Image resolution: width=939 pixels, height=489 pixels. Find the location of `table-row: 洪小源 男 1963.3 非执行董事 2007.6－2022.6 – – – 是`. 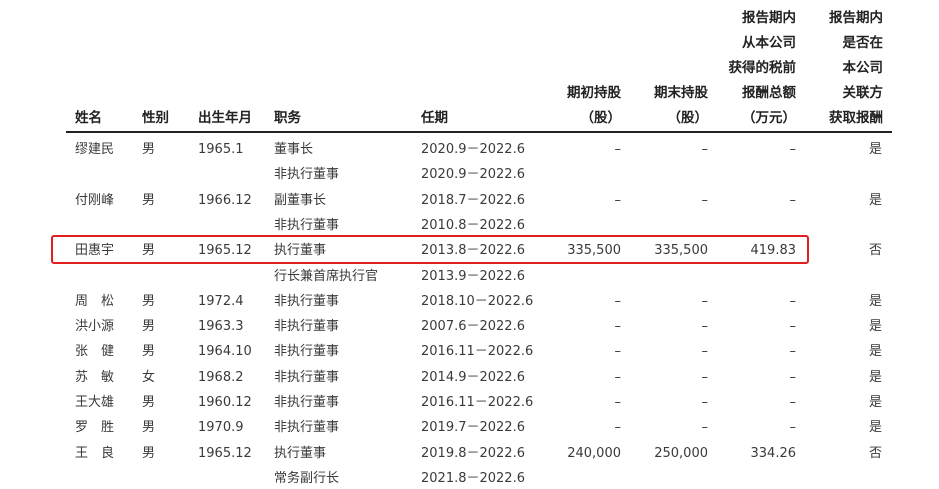

table-row: 洪小源 男 1963.3 非执行董事 2007.6－2022.6 – – – 是 is located at coordinates (469, 327).